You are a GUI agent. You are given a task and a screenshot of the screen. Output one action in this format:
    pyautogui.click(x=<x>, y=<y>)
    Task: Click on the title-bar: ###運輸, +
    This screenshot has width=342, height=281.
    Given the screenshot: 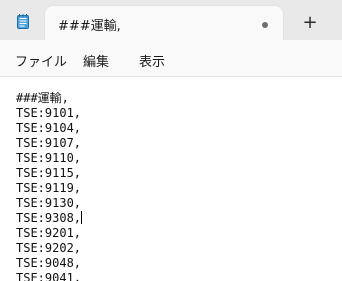 What is the action you would take?
    pyautogui.click(x=171, y=20)
    